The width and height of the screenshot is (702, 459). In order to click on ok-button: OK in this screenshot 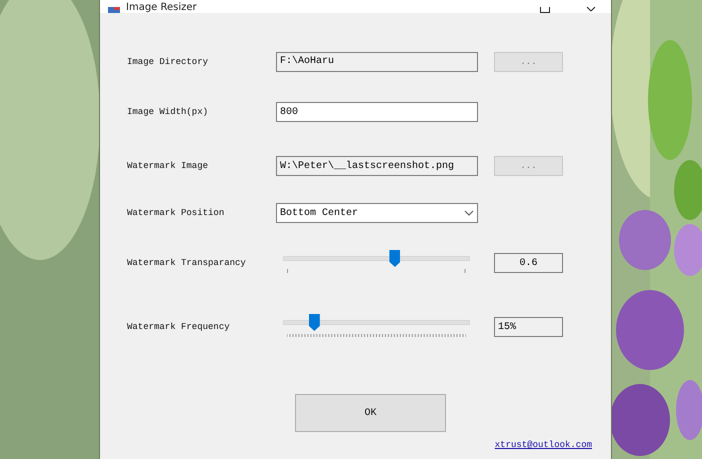, I will do `click(370, 413)`.